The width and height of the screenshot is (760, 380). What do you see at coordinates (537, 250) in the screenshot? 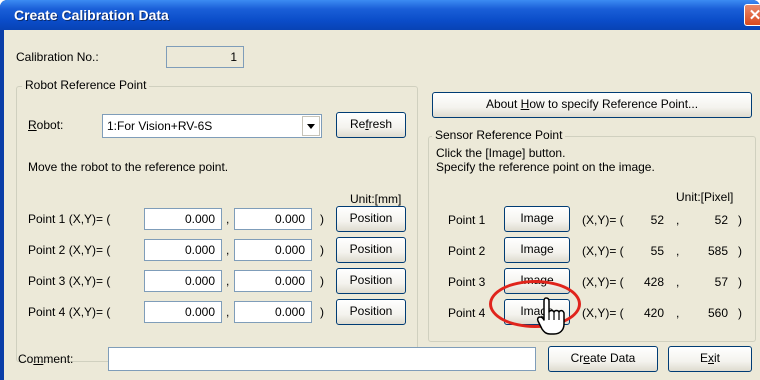
I see `sensor-point-2-image-button: Image` at bounding box center [537, 250].